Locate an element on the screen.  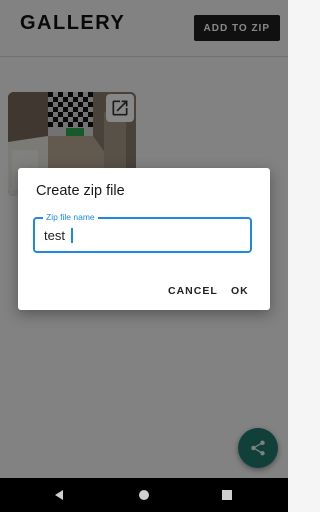
zip-file-name-input is located at coordinates (139, 235).